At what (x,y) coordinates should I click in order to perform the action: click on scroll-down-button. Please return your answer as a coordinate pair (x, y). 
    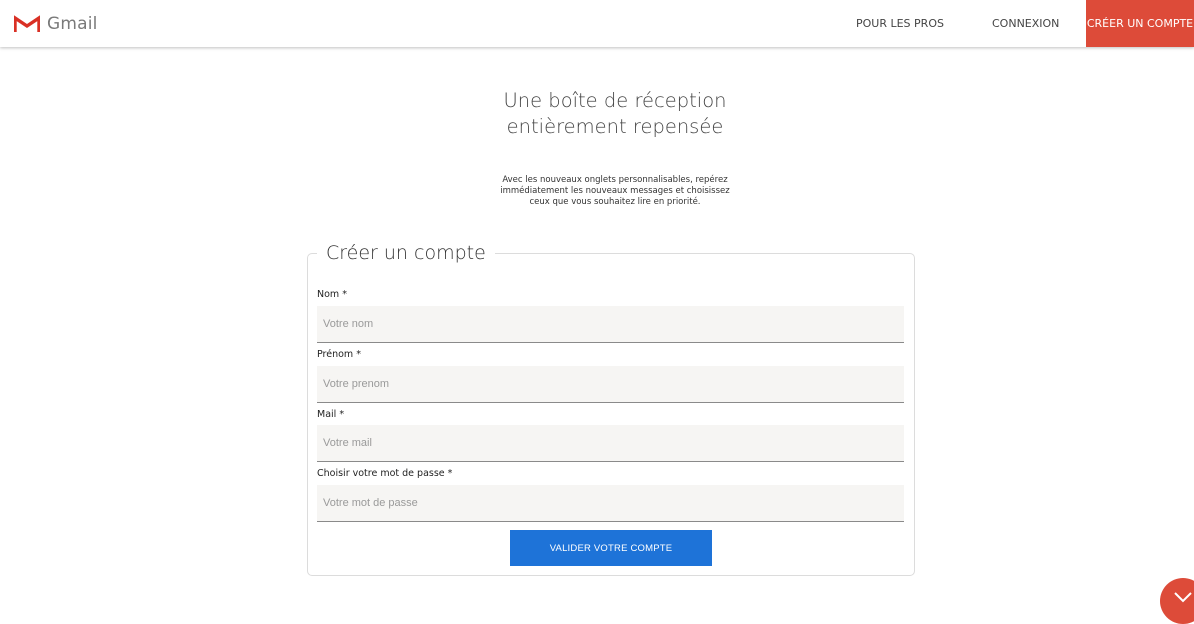
    Looking at the image, I should click on (1177, 601).